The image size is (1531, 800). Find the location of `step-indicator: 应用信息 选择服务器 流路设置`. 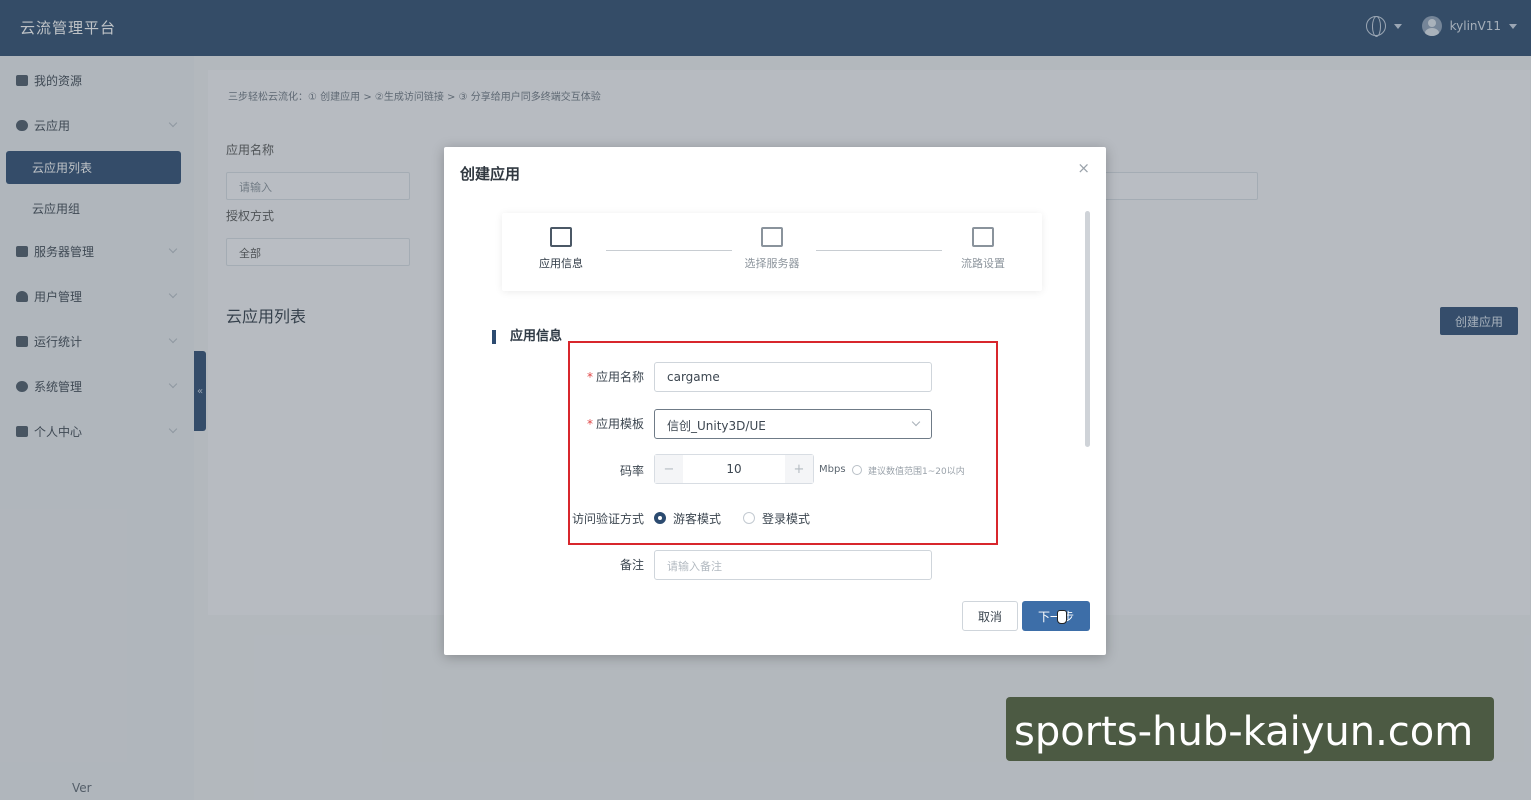

step-indicator: 应用信息 选择服务器 流路设置 is located at coordinates (772, 252).